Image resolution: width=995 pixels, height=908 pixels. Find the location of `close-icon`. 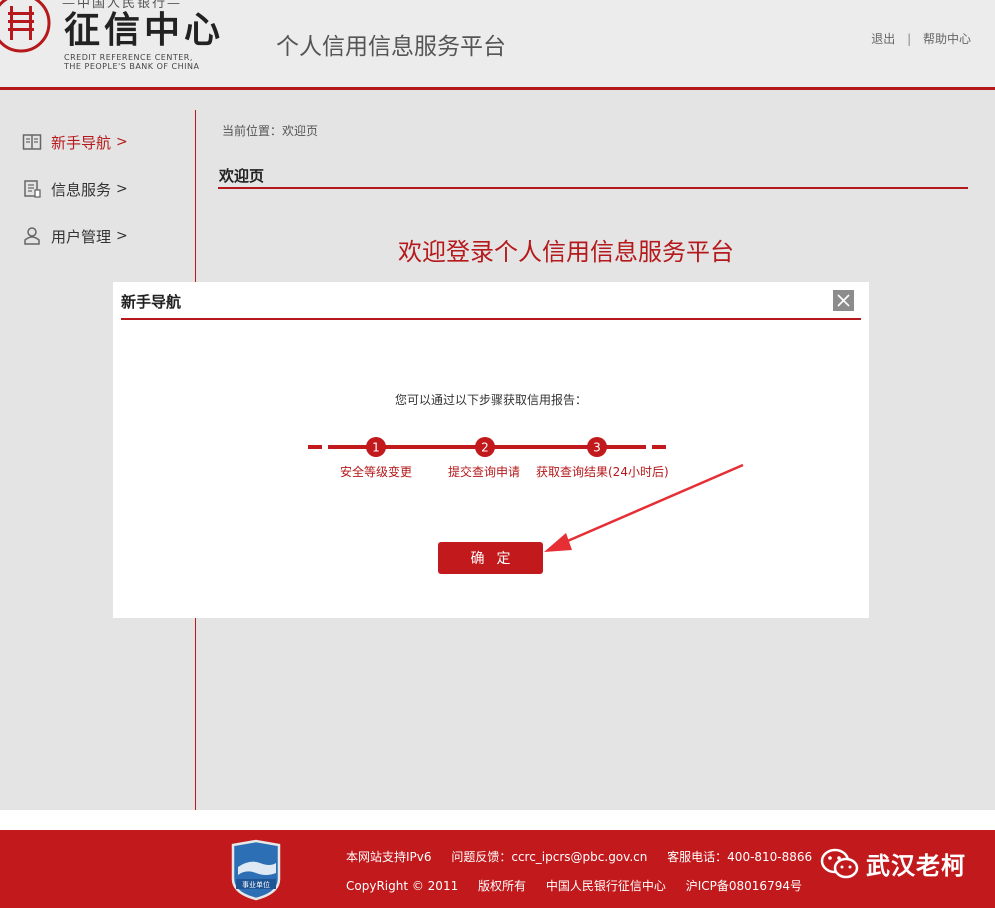

close-icon is located at coordinates (843, 300).